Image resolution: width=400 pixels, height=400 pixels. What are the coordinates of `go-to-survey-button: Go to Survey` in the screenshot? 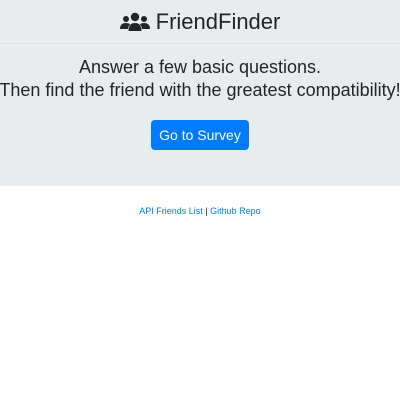 It's located at (200, 135).